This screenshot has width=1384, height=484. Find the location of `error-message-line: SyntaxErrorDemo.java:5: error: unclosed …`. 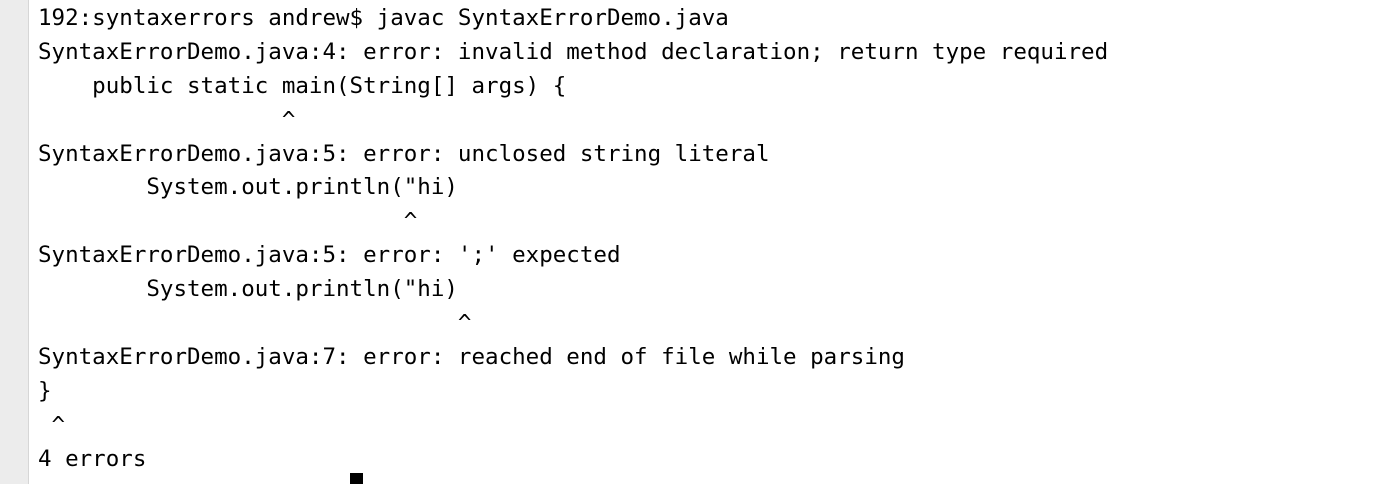

error-message-line: SyntaxErrorDemo.java:5: error: unclosed … is located at coordinates (404, 153).